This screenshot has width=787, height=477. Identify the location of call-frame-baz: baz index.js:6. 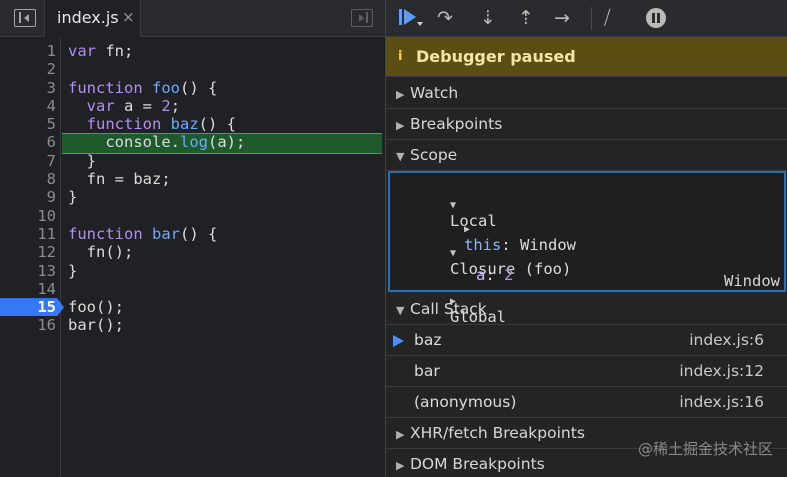
(586, 340).